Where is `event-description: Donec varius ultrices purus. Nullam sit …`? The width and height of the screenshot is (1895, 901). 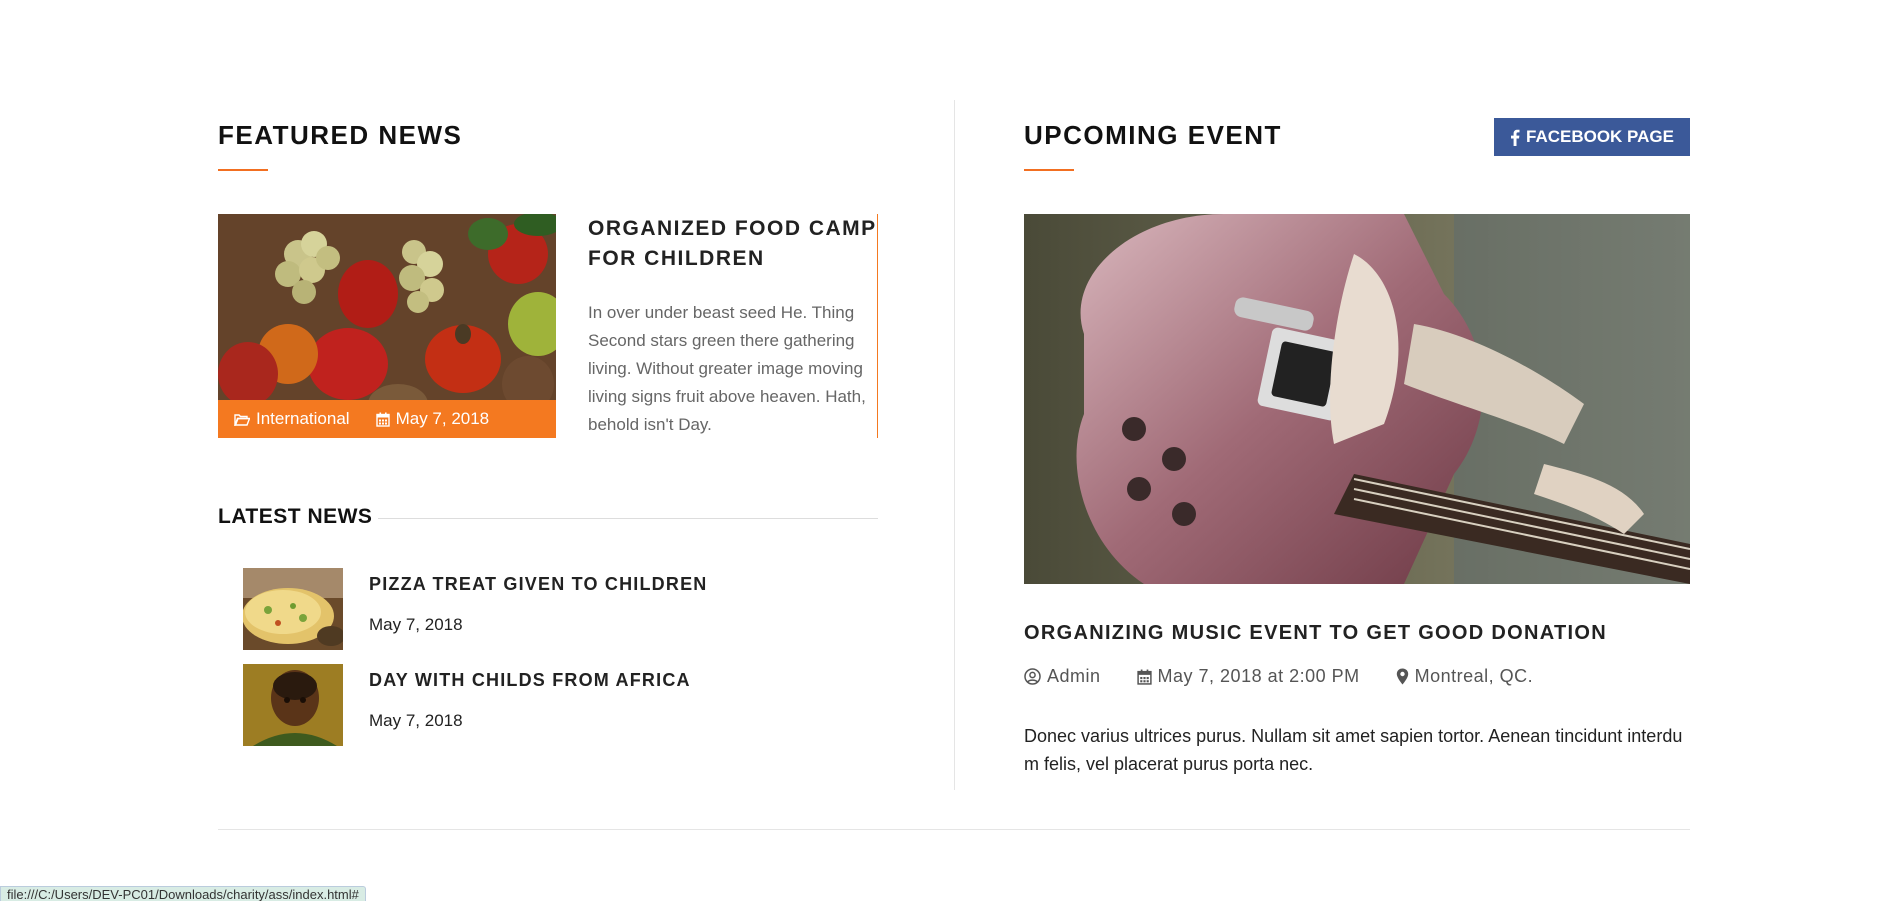 event-description: Donec varius ultrices purus. Nullam sit … is located at coordinates (1353, 750).